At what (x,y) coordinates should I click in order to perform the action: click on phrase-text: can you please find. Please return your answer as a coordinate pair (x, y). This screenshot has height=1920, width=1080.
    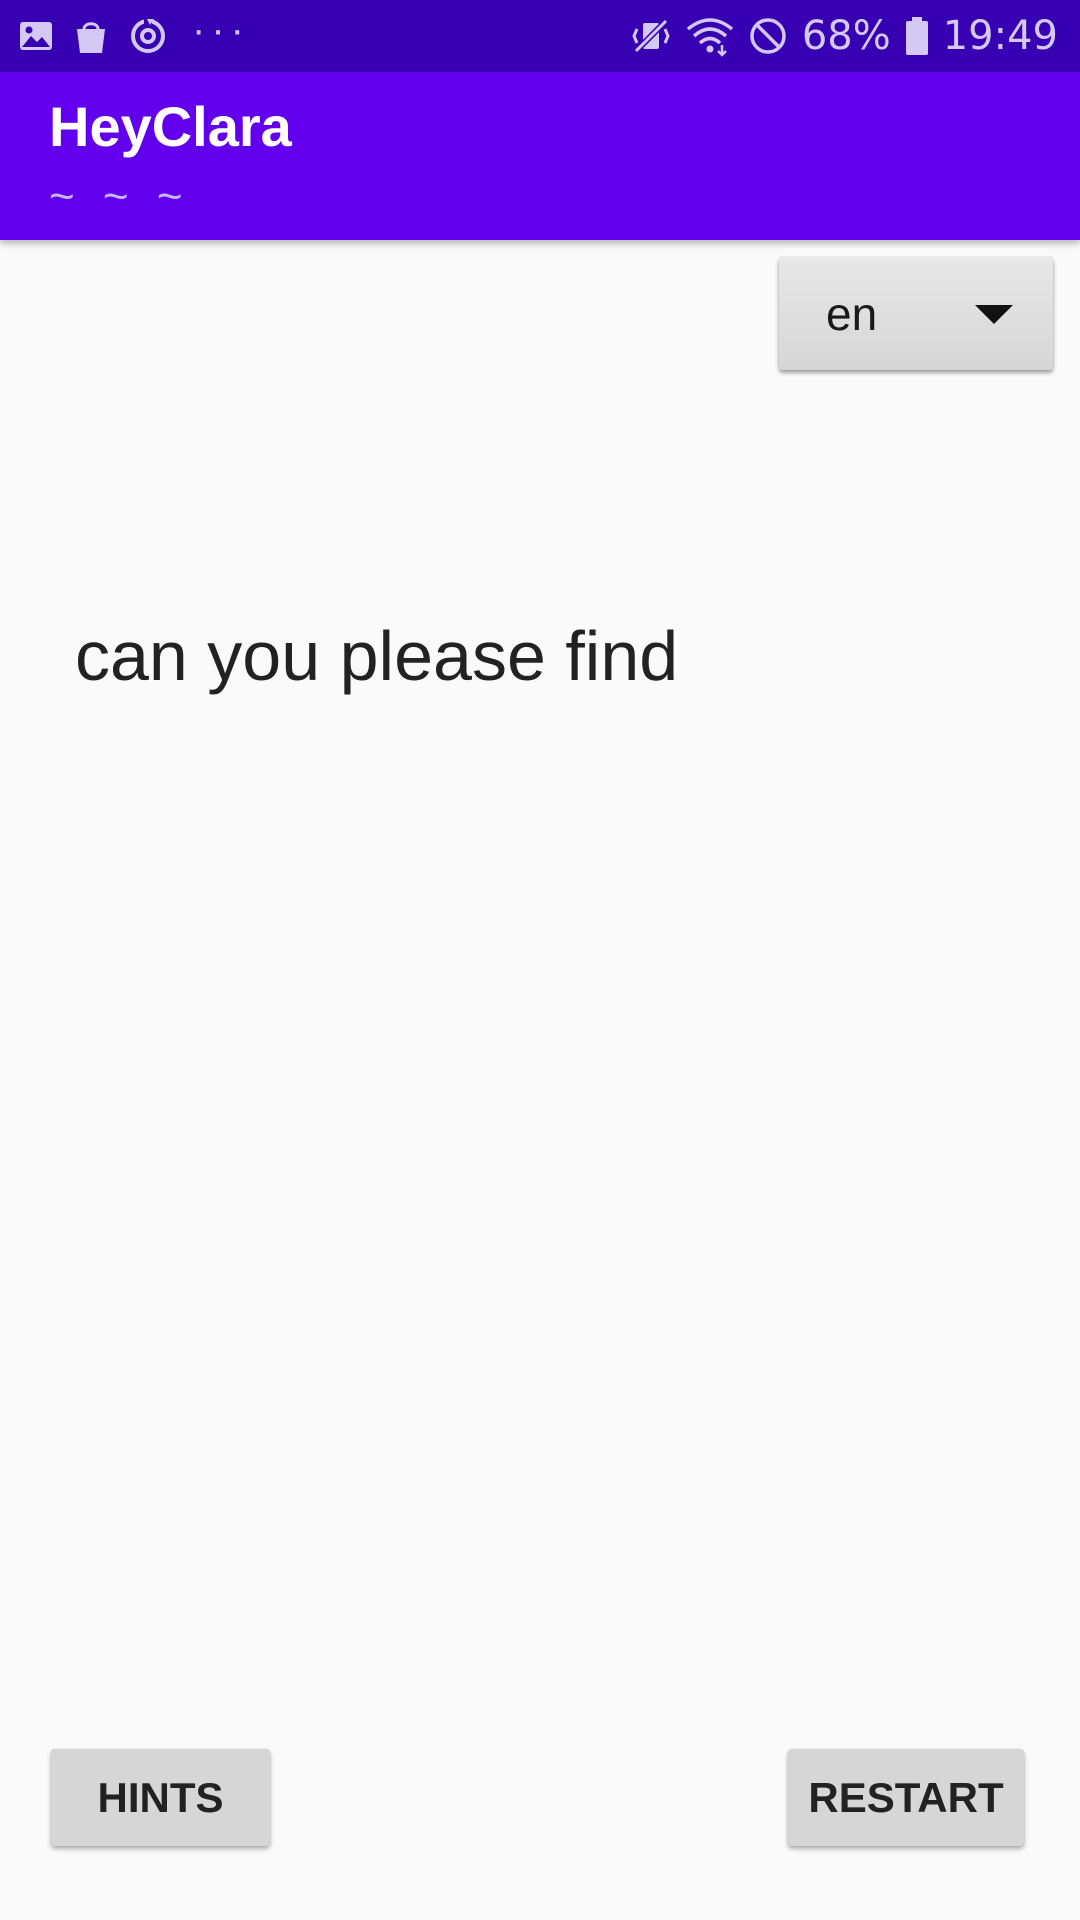
    Looking at the image, I should click on (377, 656).